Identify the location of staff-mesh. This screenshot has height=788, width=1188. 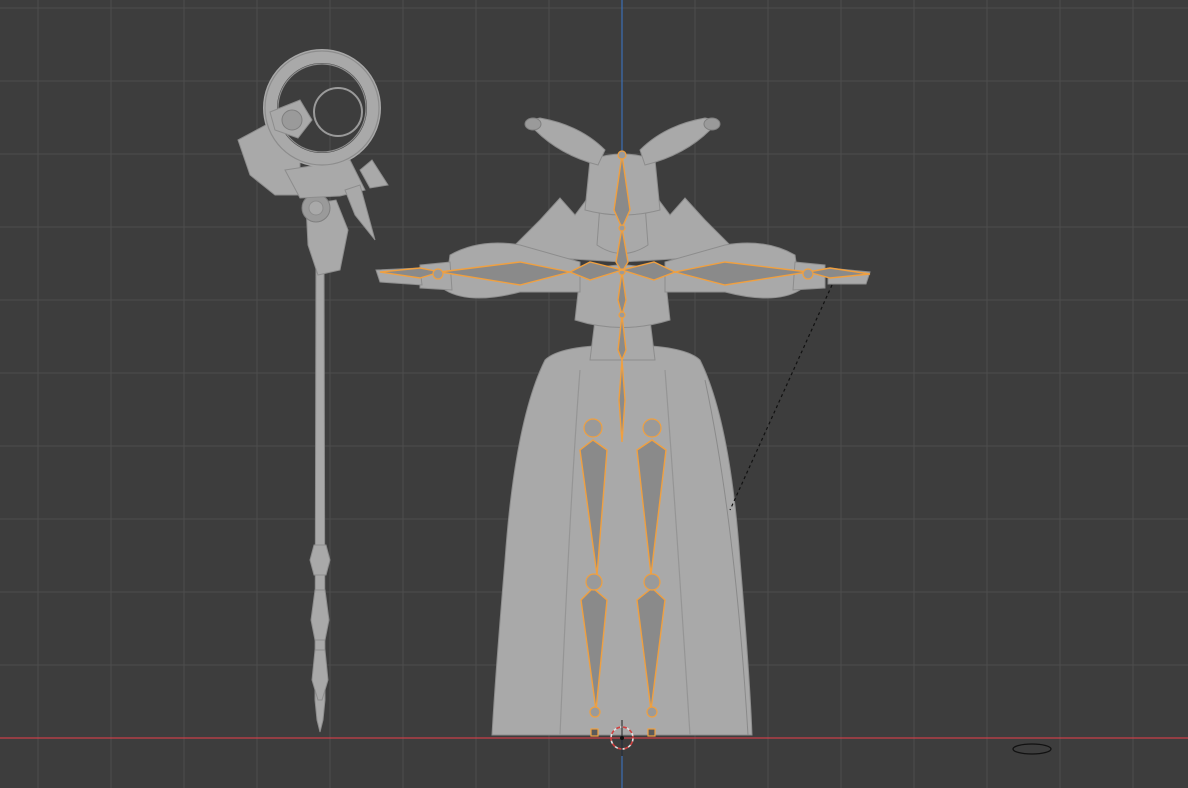
(313, 391).